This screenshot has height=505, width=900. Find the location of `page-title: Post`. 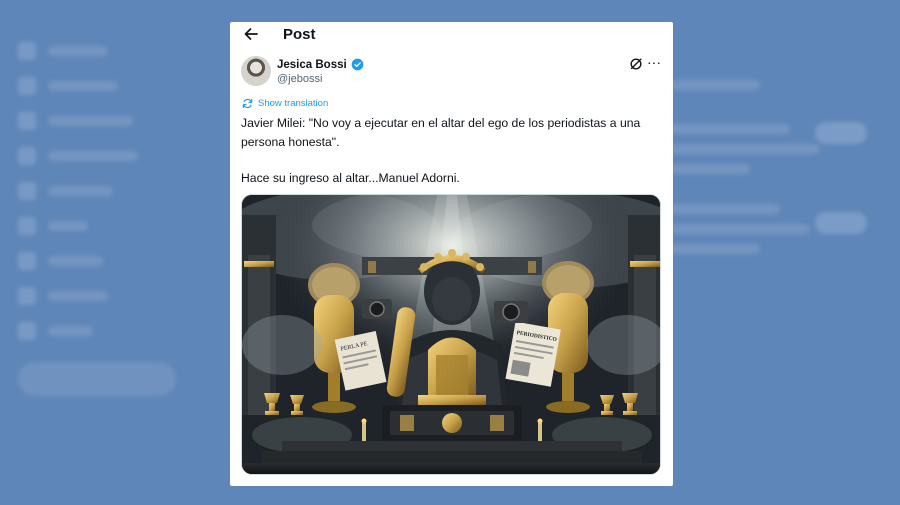

page-title: Post is located at coordinates (299, 34).